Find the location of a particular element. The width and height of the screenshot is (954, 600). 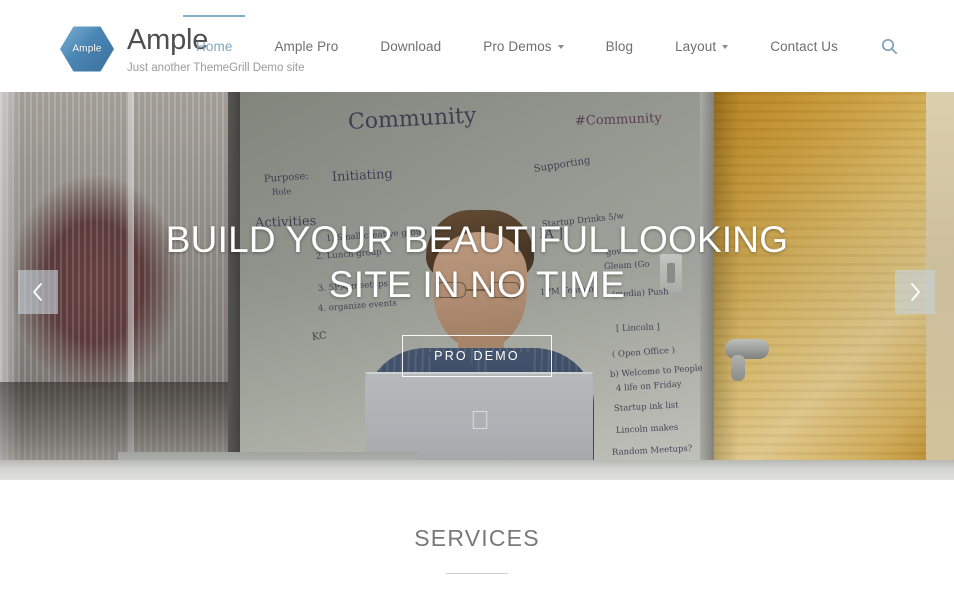

nav-item-ample-pro: Ample Pro is located at coordinates (306, 46).